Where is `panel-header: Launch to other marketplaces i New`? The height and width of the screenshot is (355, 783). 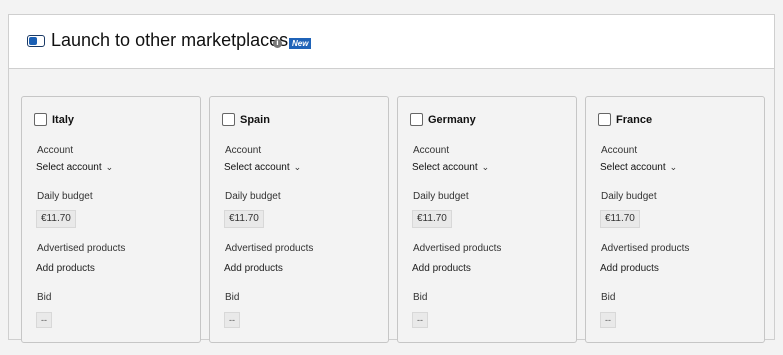 panel-header: Launch to other marketplaces i New is located at coordinates (391, 42).